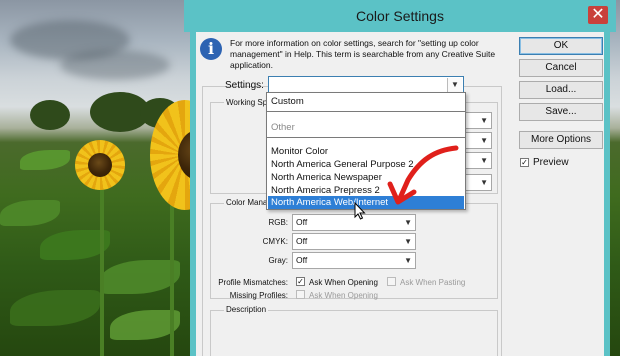 The height and width of the screenshot is (356, 620). I want to click on mouse-cursor-icon, so click(360, 211).